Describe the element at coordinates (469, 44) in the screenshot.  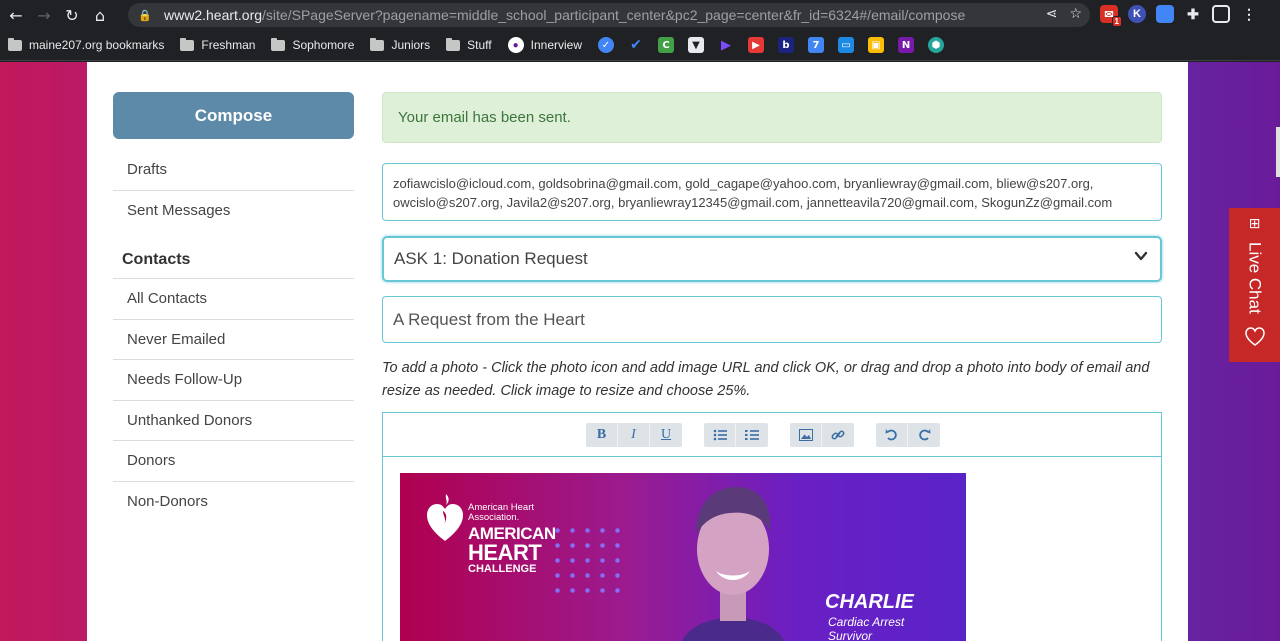
I see `bookmark-stuff: Stuff` at that location.